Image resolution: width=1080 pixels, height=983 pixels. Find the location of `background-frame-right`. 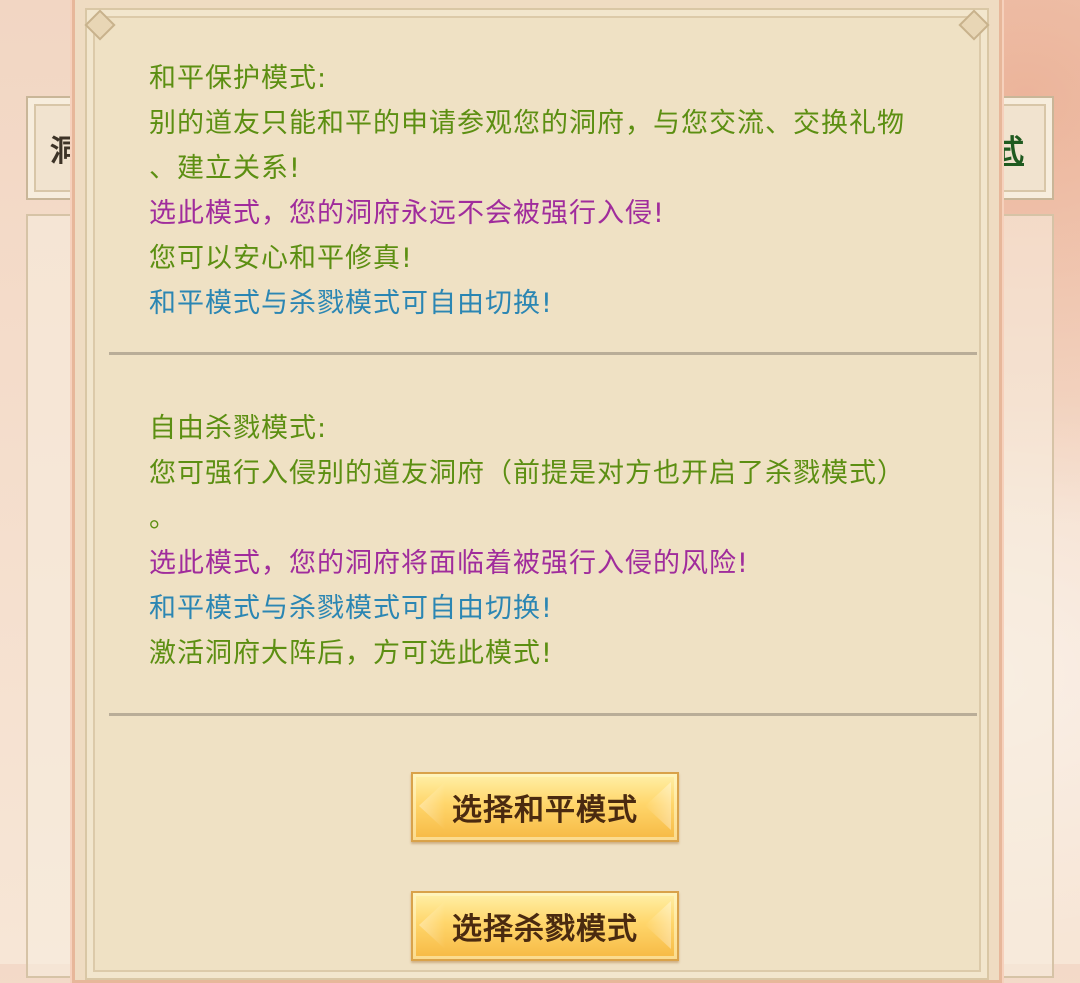

background-frame-right is located at coordinates (1028, 596).